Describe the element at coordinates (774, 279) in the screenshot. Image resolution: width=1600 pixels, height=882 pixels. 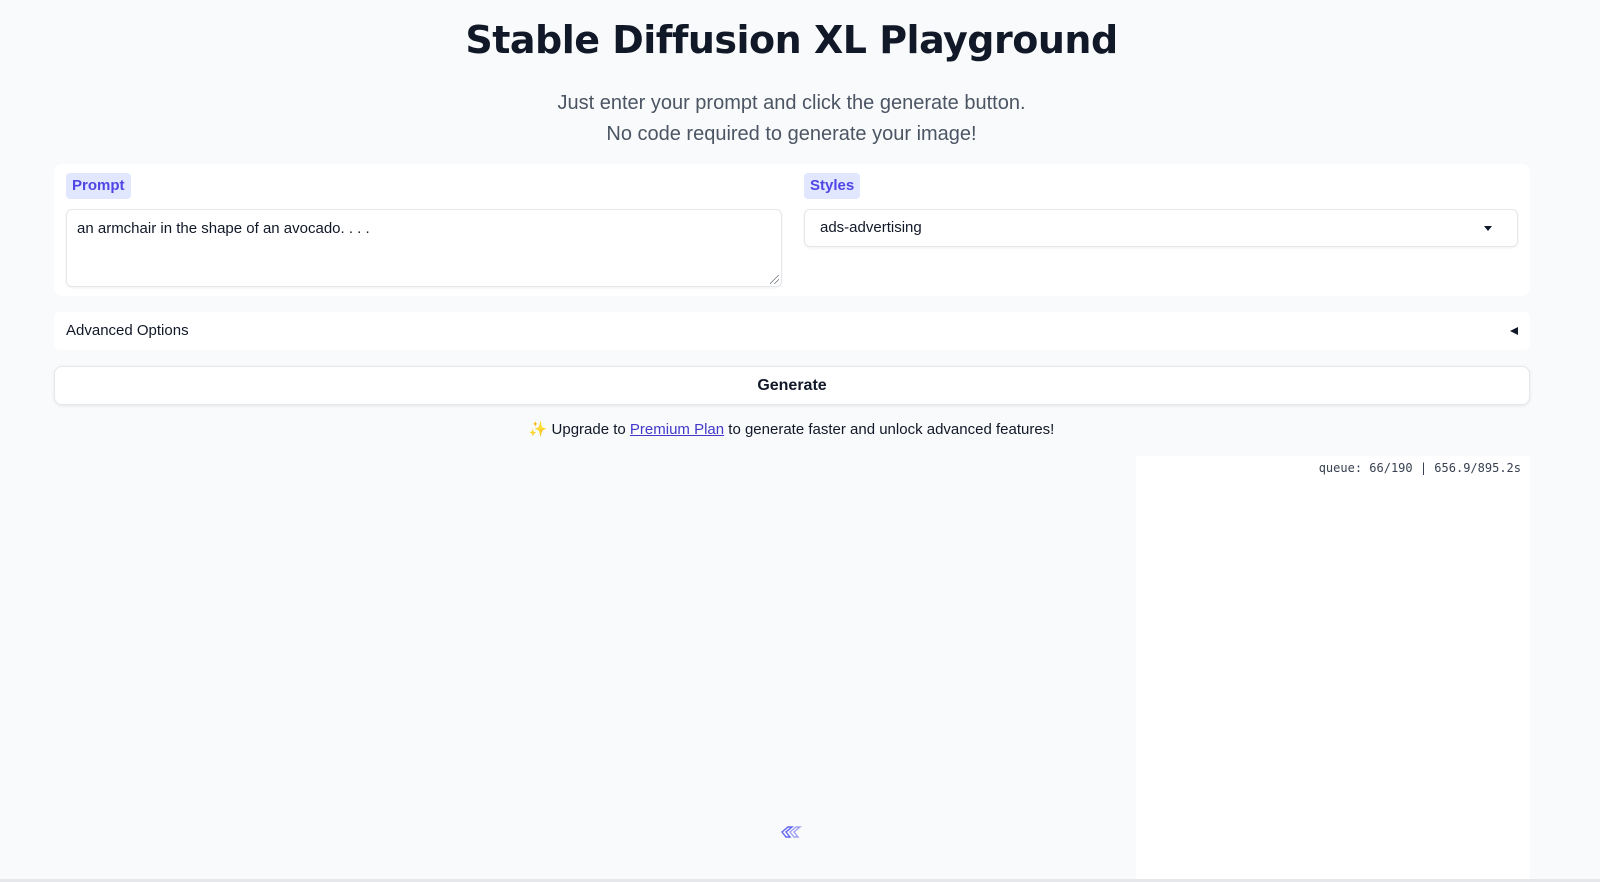
I see `resize-handle-icon` at that location.